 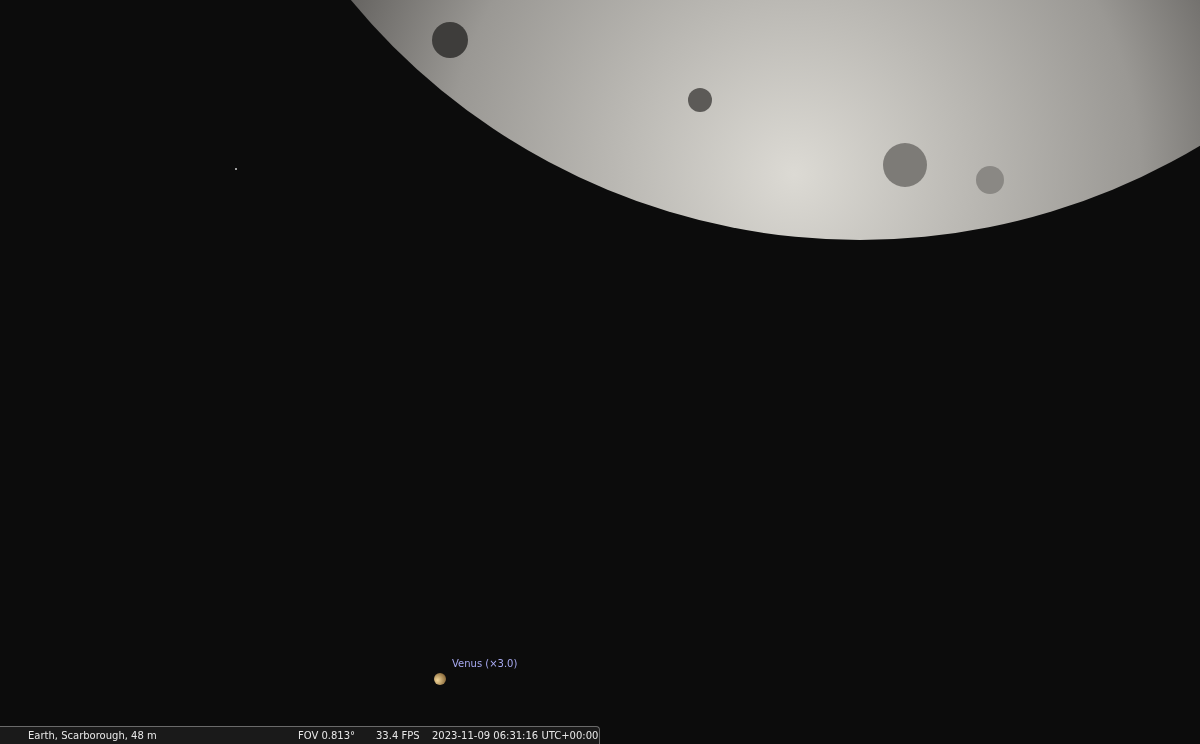 I want to click on datetime-text: 2023-11-09 06:31:16 UTC+00:00, so click(x=515, y=735).